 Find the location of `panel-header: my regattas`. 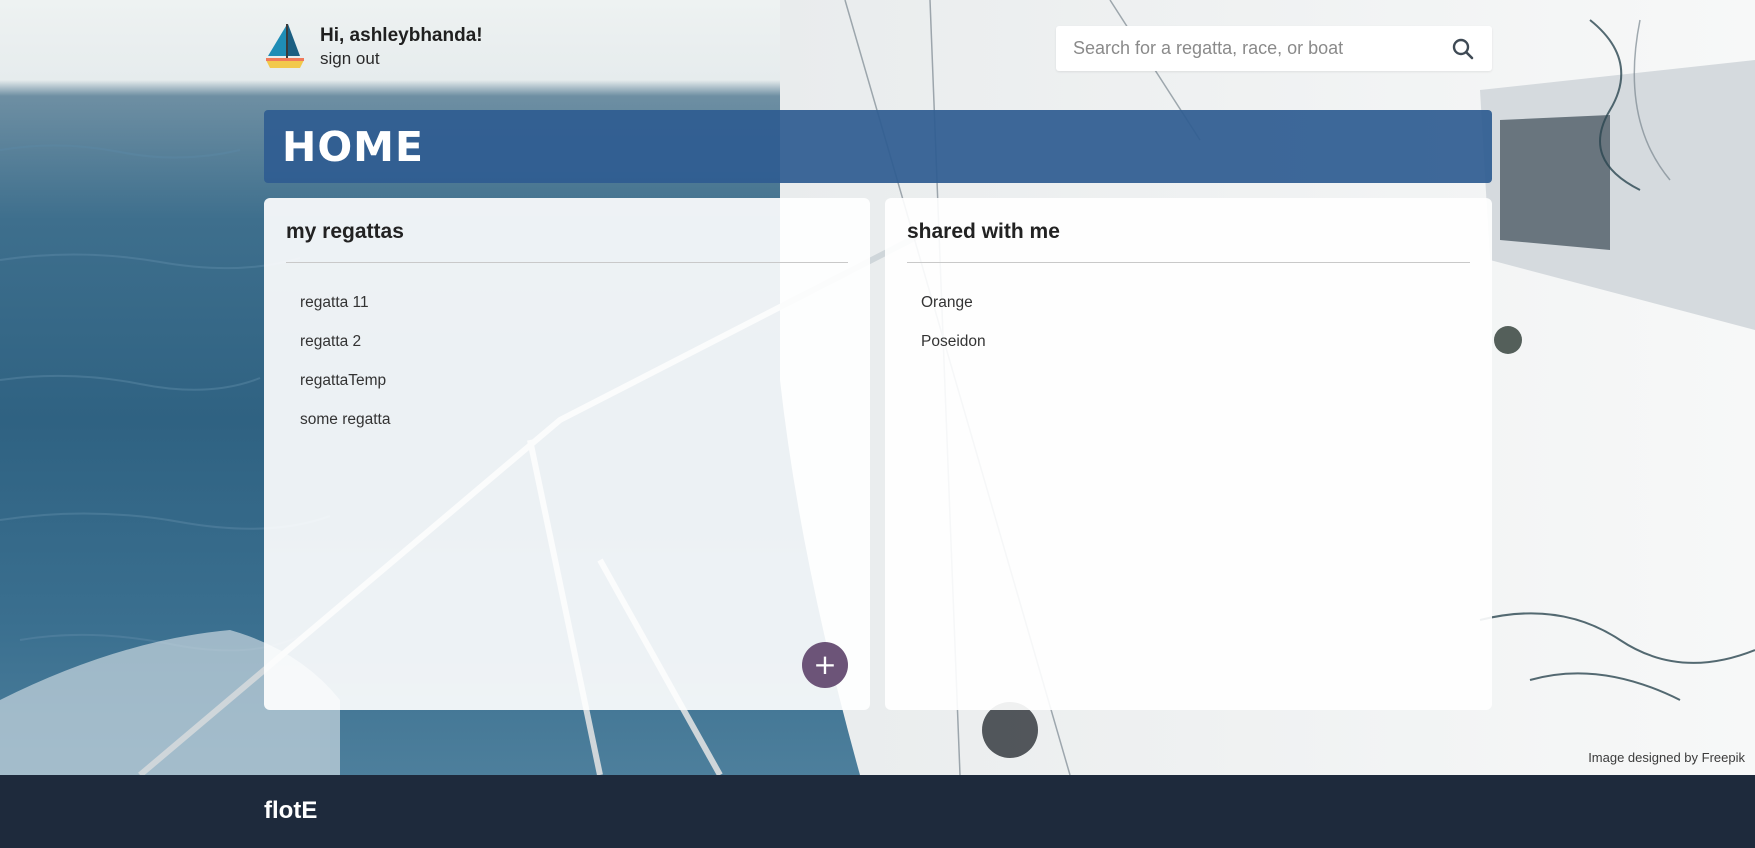

panel-header: my regattas is located at coordinates (567, 230).